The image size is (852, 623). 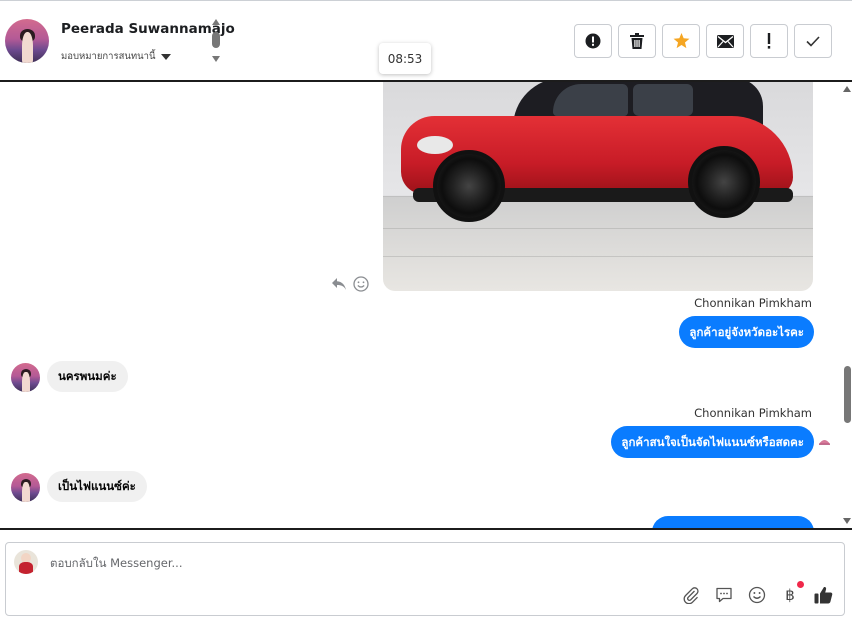 I want to click on emoji-icon, so click(x=757, y=595).